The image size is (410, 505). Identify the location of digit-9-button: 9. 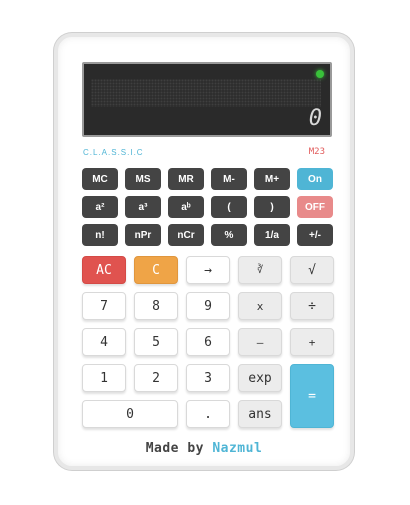
(208, 306).